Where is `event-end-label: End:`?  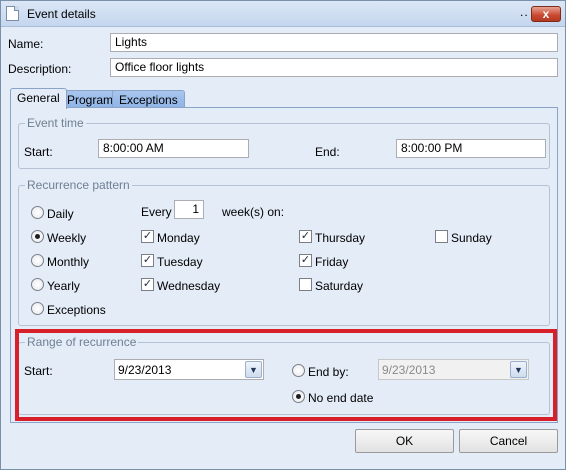
event-end-label: End: is located at coordinates (327, 152).